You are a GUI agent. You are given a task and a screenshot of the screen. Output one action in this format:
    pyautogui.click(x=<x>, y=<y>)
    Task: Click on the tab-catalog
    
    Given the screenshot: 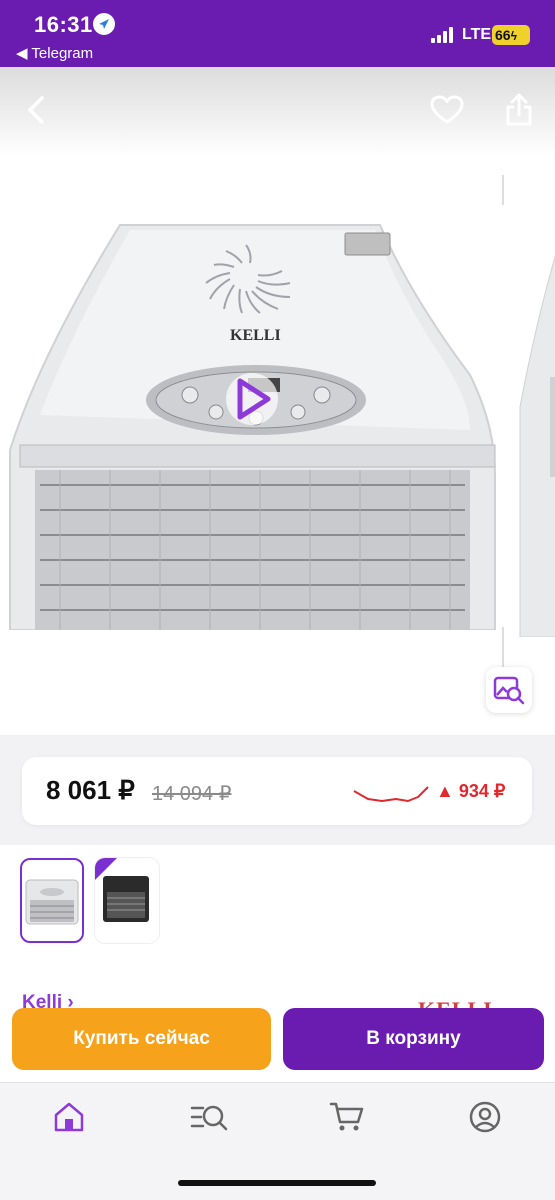 What is the action you would take?
    pyautogui.click(x=209, y=1117)
    